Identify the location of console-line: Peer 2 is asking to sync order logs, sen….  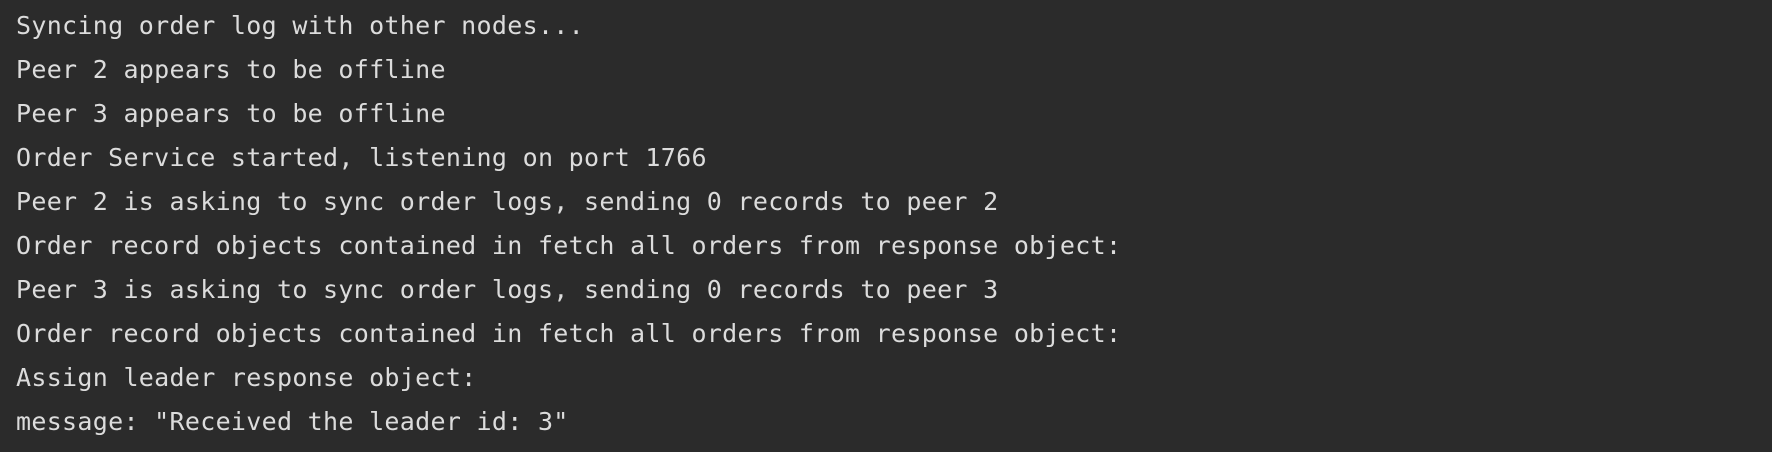
(507, 201).